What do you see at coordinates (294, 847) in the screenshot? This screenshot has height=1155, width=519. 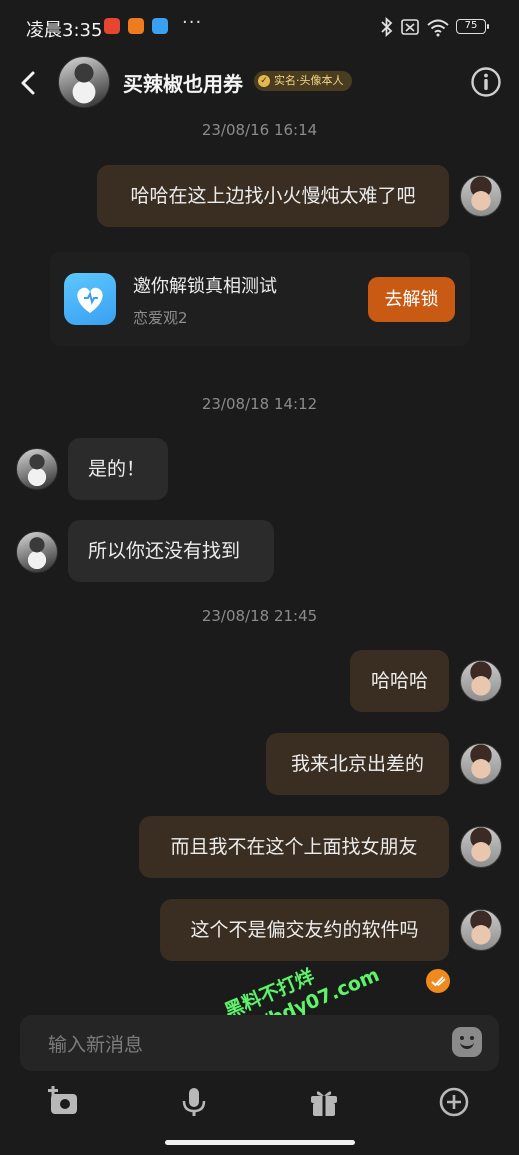 I see `outgoing-message: 而且我不在这个上面找女朋友` at bounding box center [294, 847].